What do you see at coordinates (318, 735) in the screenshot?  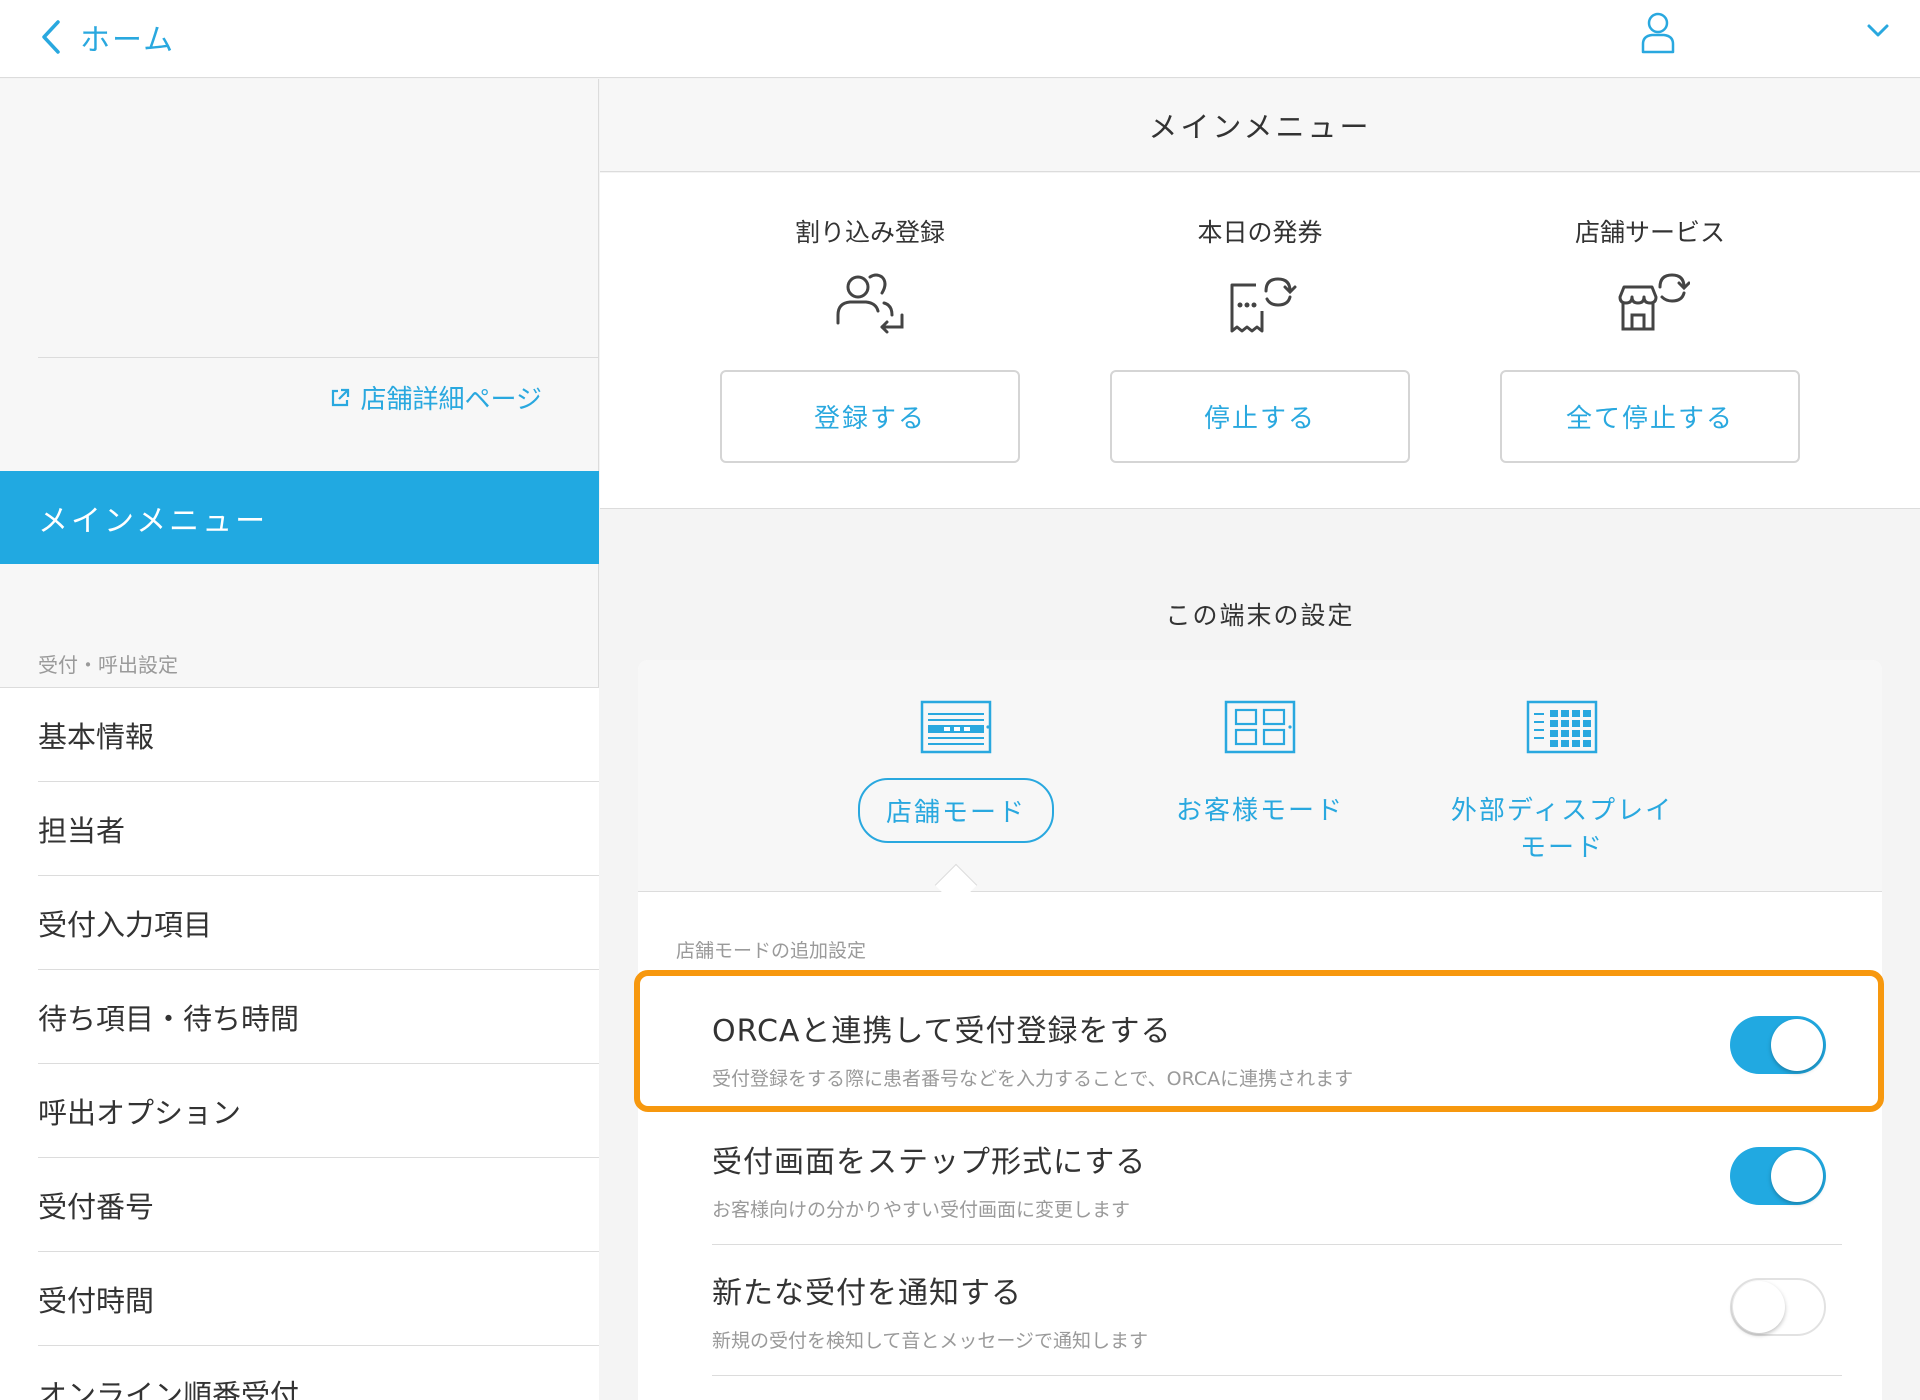 I see `sidebar-item-basic-info: 基本情報` at bounding box center [318, 735].